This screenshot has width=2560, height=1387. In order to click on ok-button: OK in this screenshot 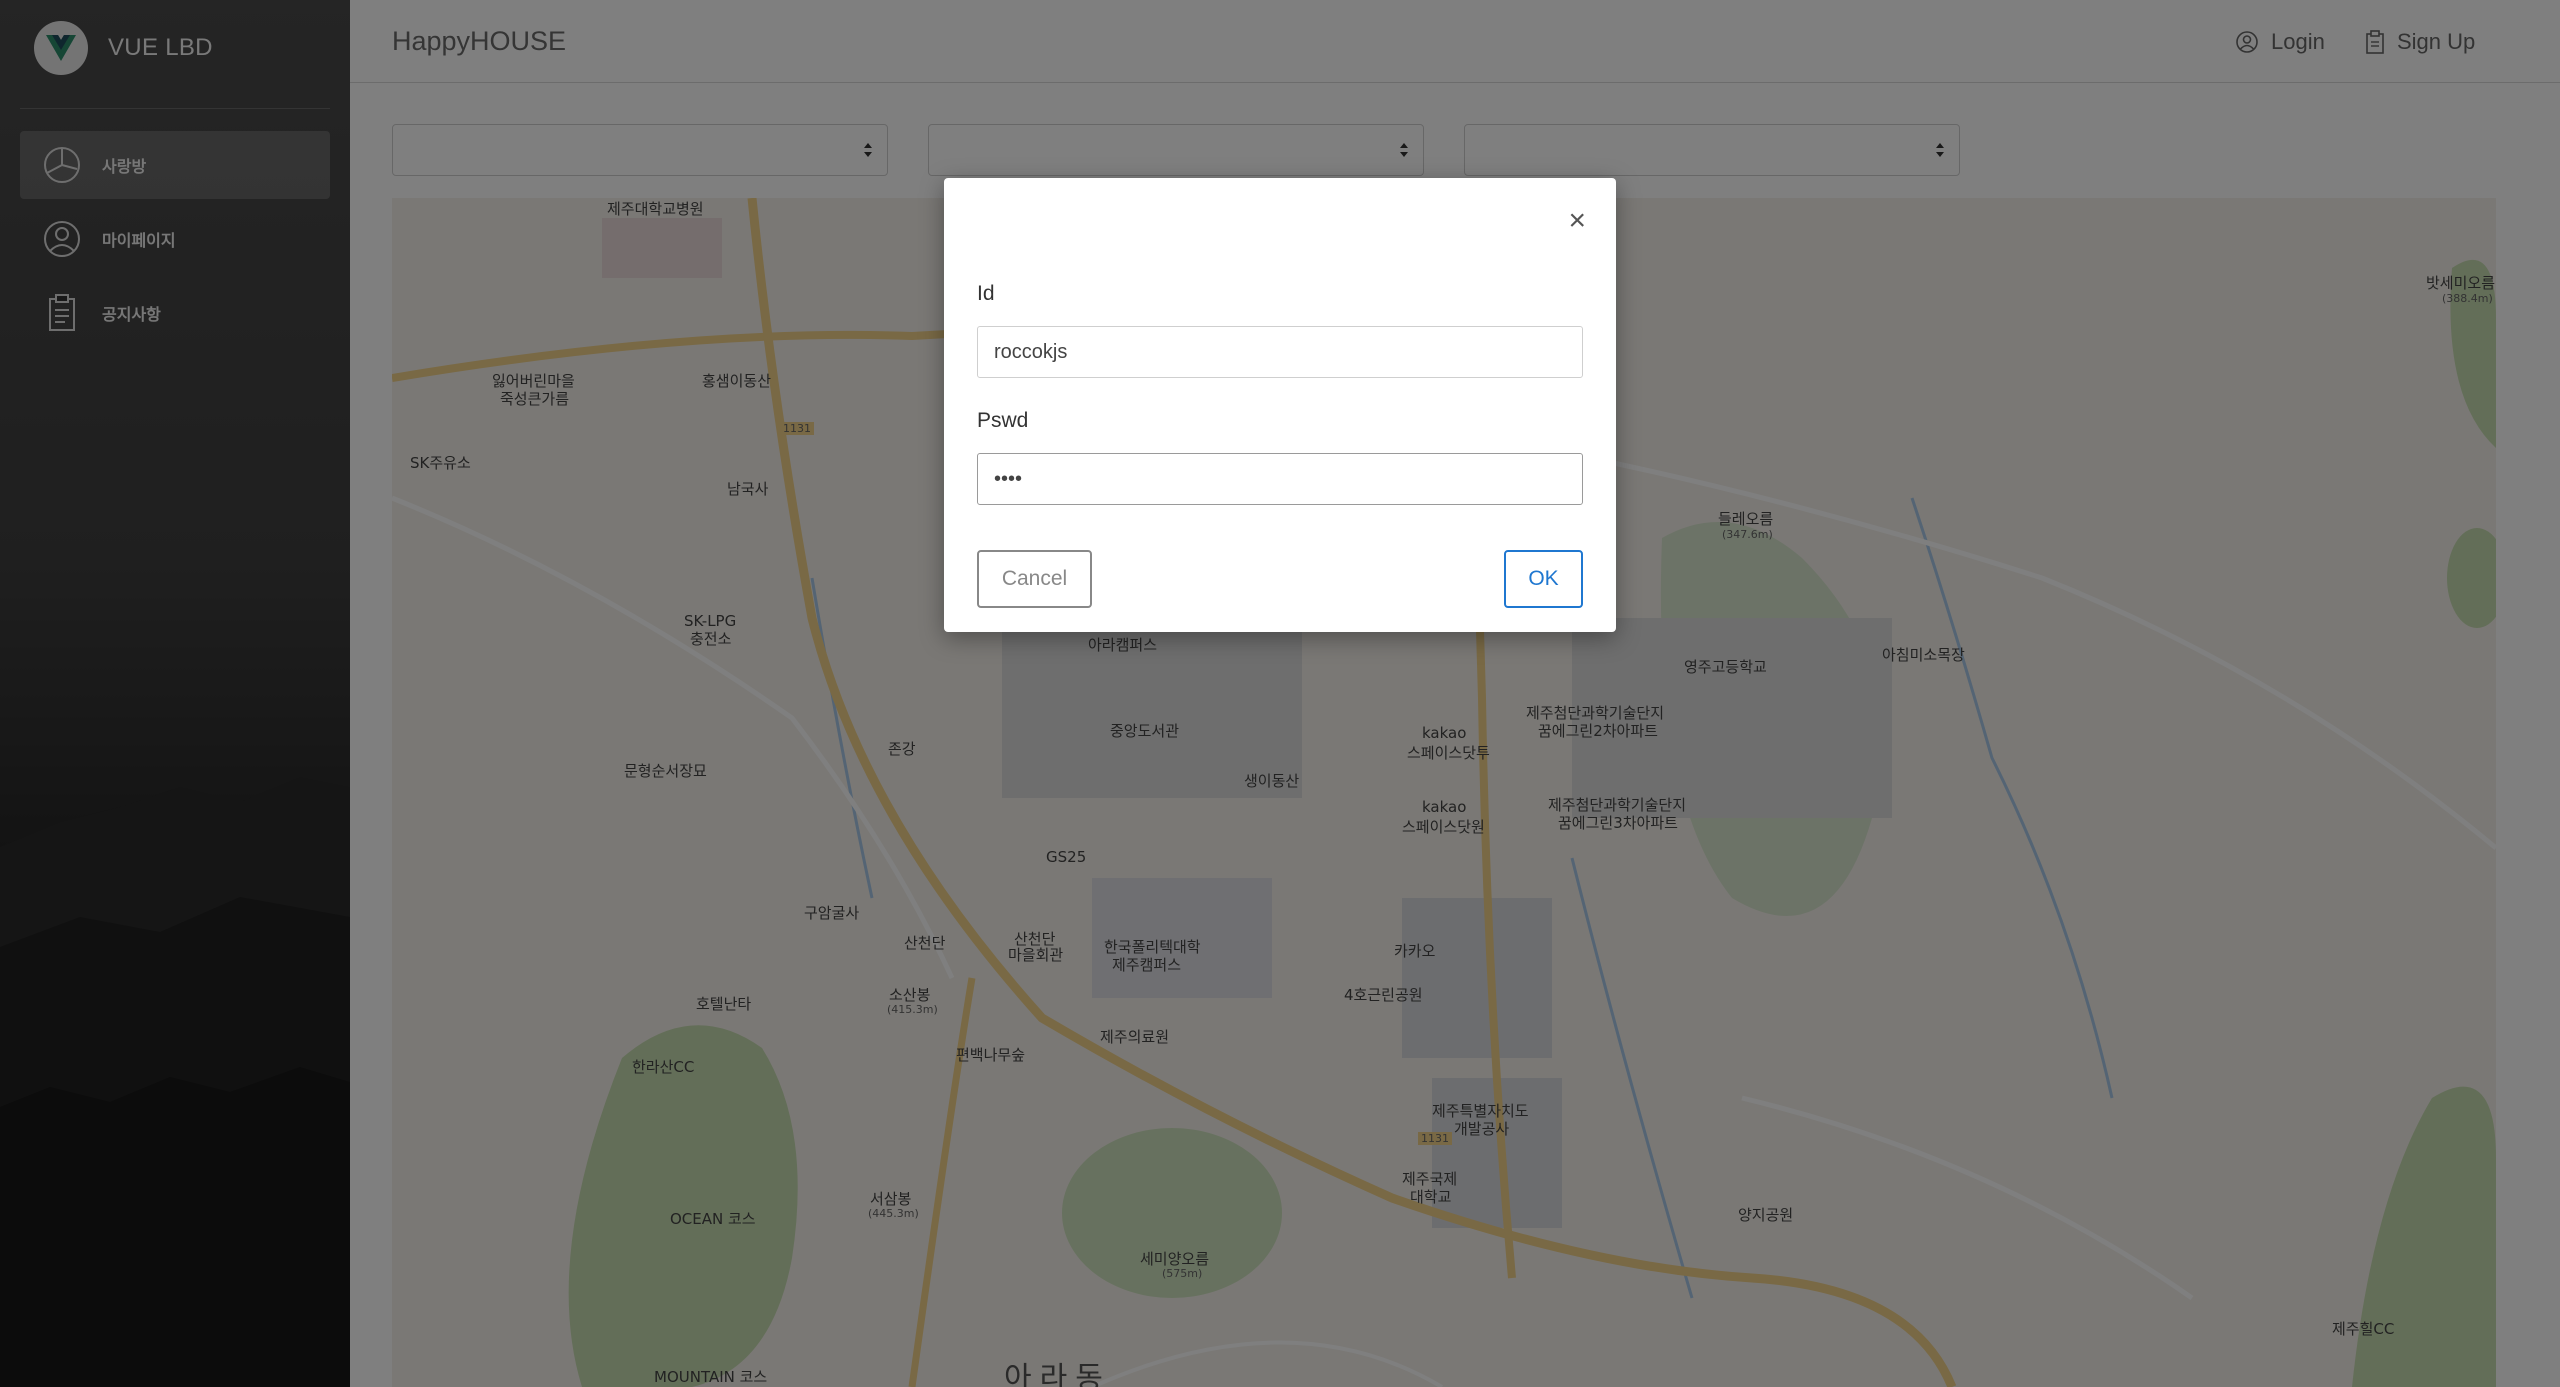, I will do `click(1543, 579)`.